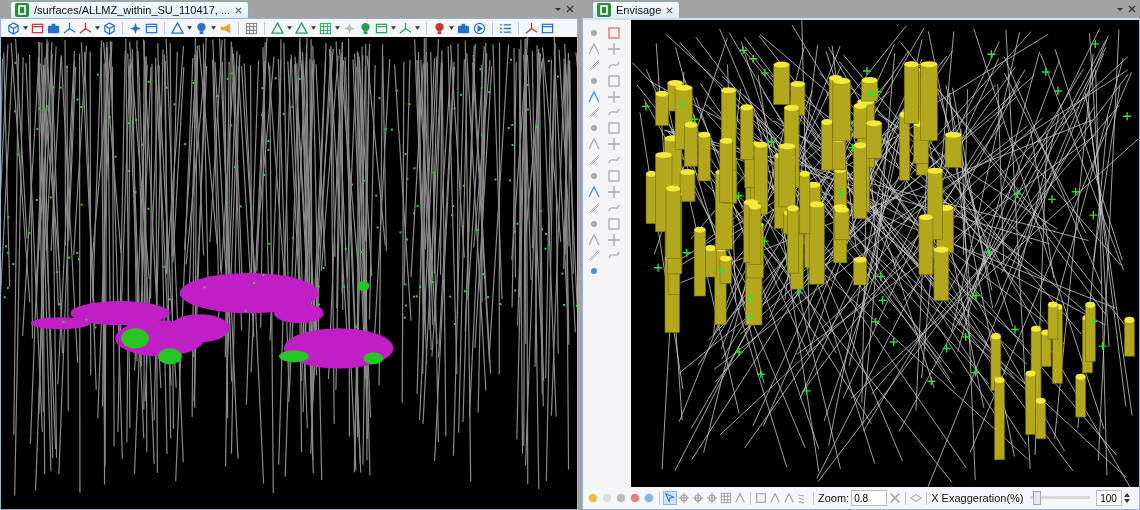 Image resolution: width=1140 pixels, height=510 pixels. I want to click on list-icon, so click(505, 28).